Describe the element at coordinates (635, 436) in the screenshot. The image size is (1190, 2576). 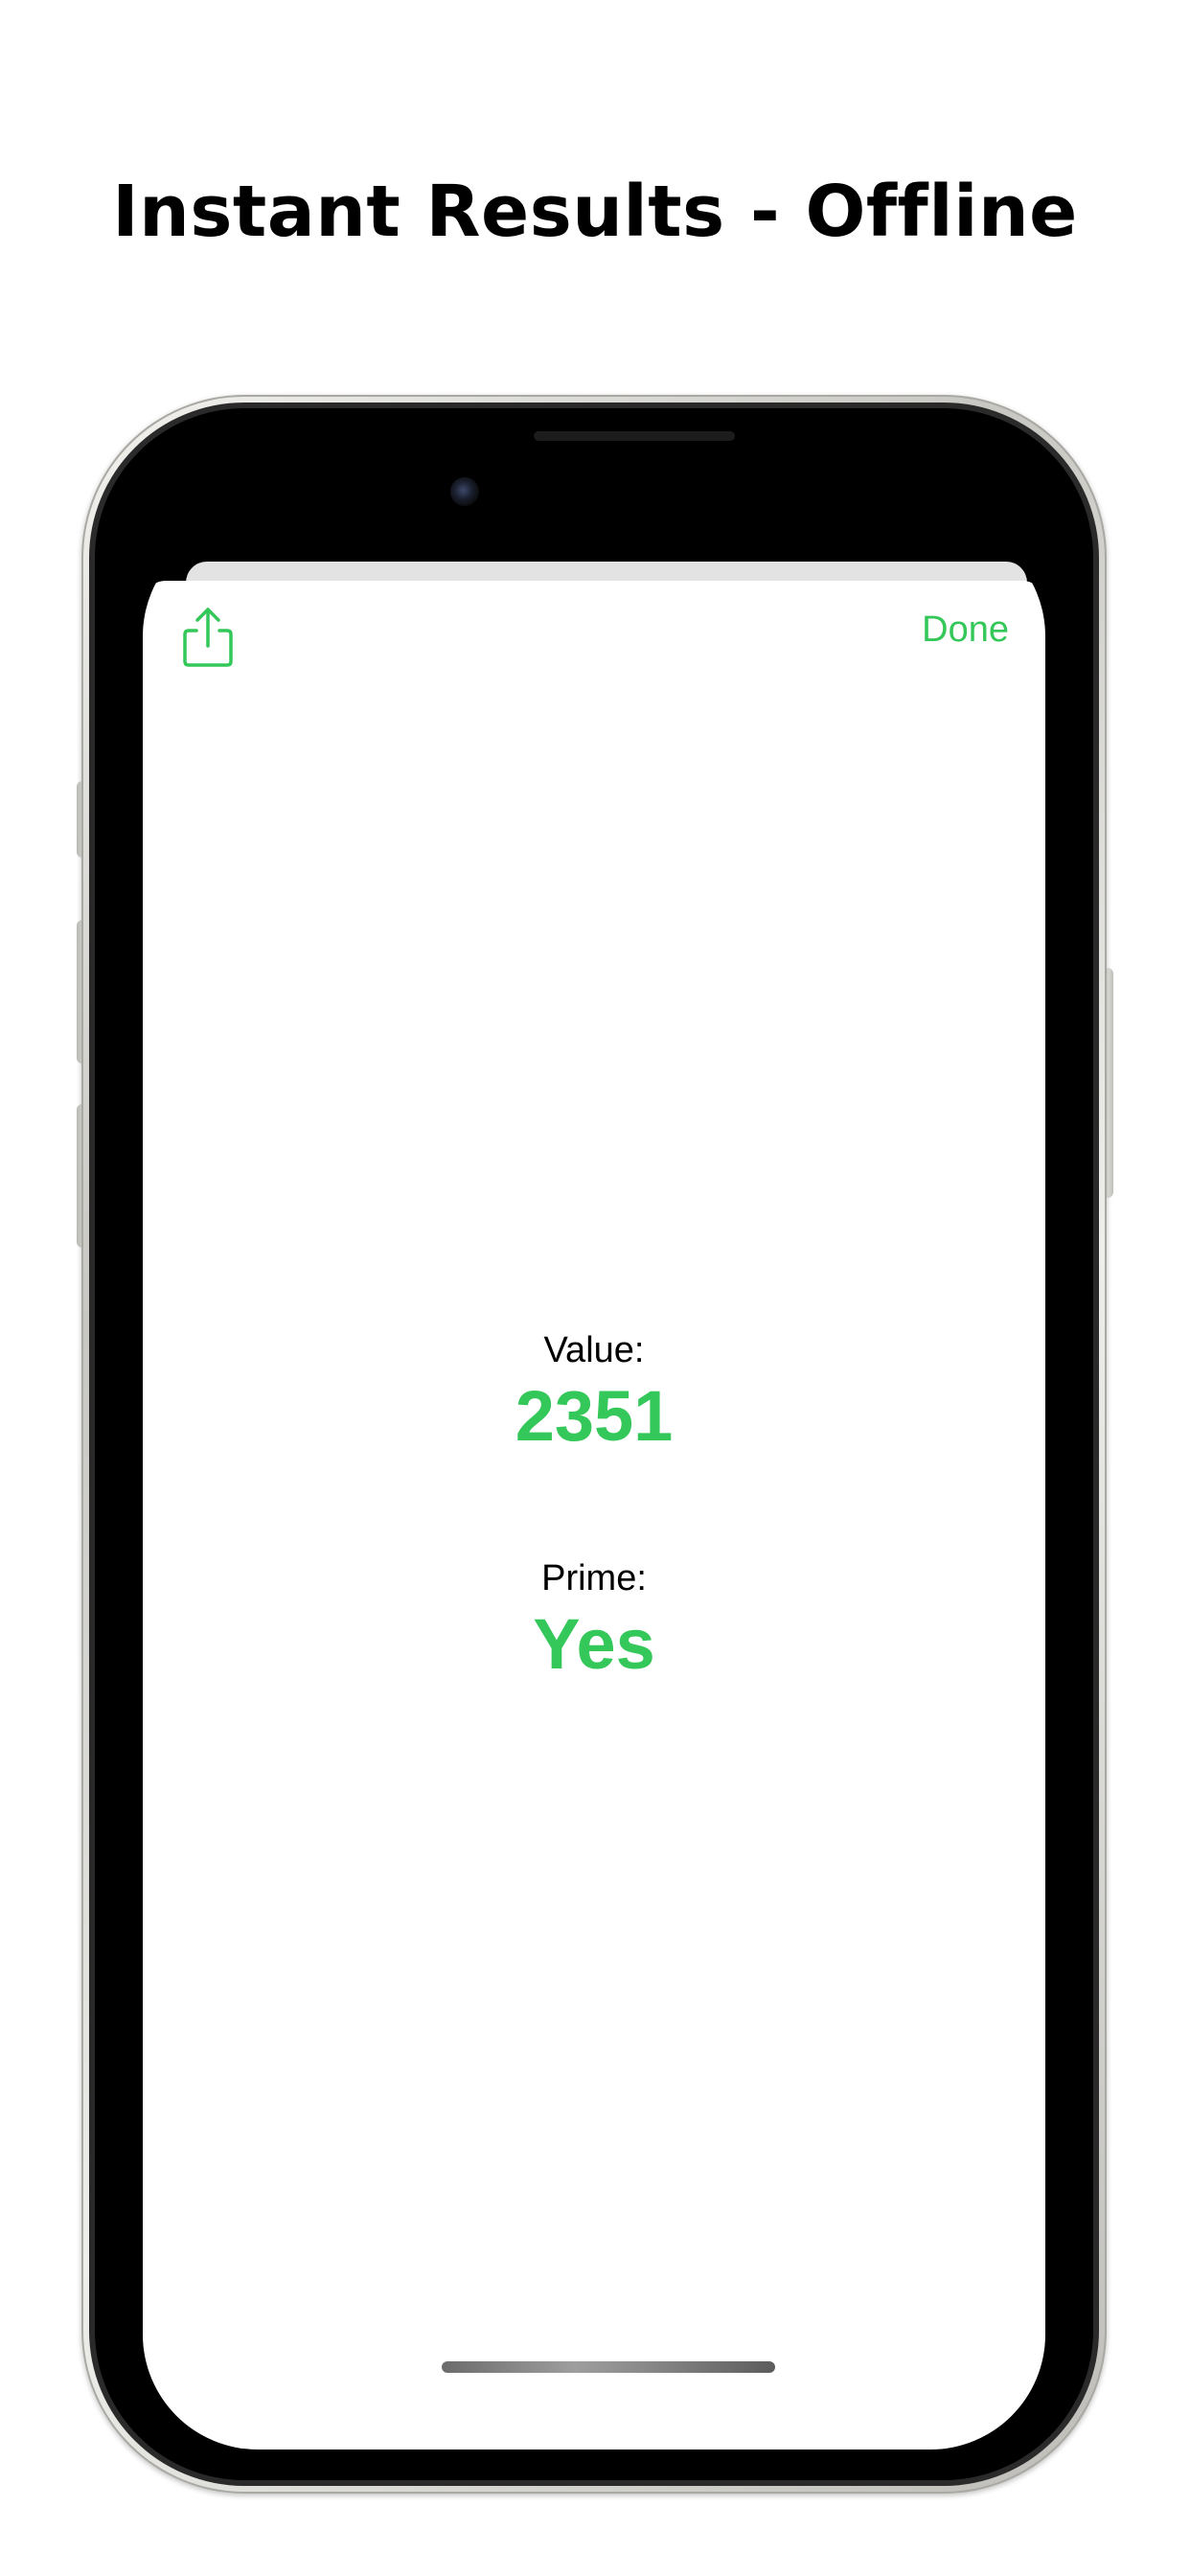
I see `earpiece-speaker` at that location.